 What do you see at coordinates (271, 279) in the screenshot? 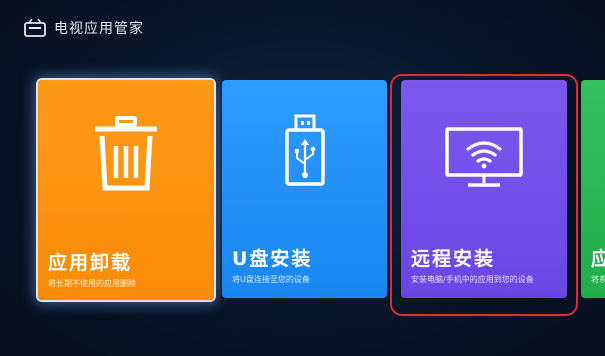
I see `tile-description: 将U盘连接至您的设备` at bounding box center [271, 279].